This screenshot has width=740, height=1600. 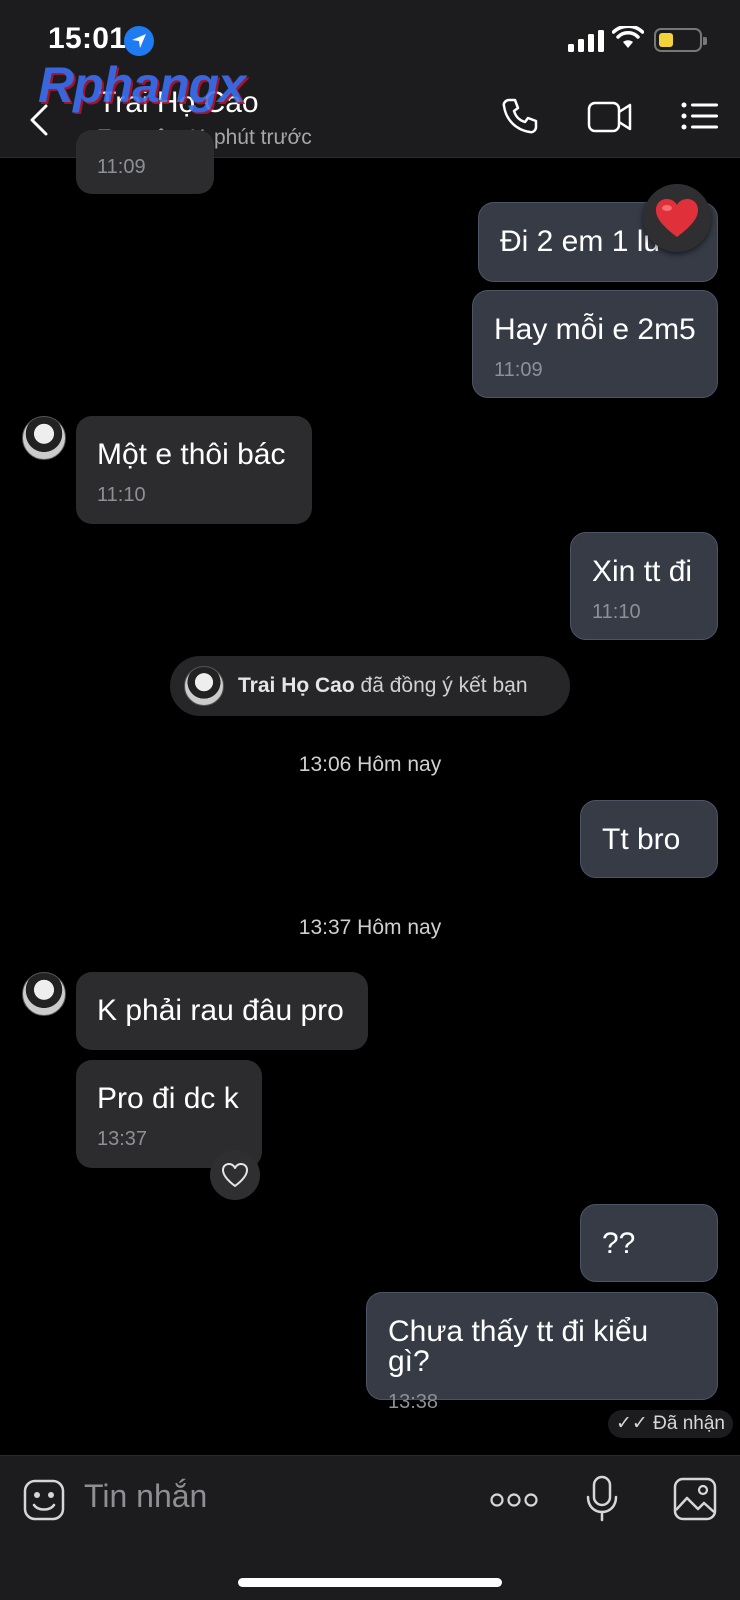 I want to click on menu-list-icon, so click(x=700, y=116).